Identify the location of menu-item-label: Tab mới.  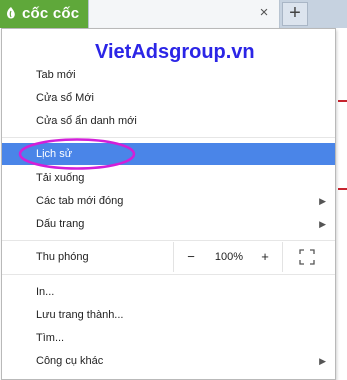
(56, 75).